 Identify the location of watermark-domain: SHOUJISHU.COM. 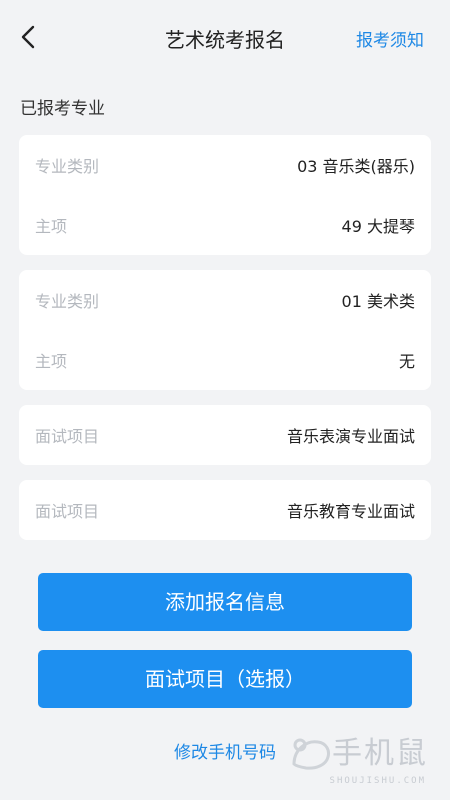
(377, 781).